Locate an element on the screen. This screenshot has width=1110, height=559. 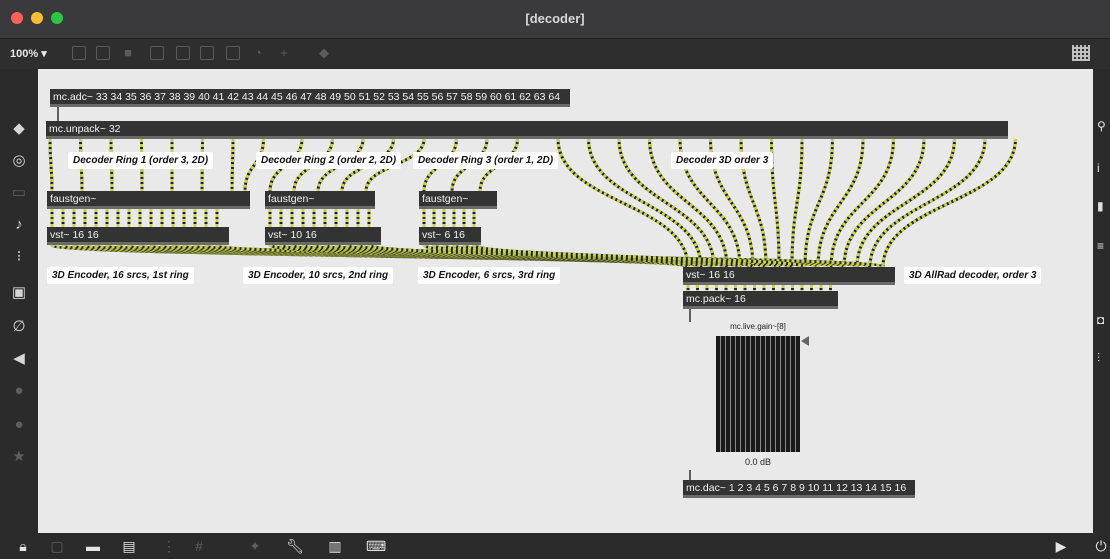
v-circle-icon: ● is located at coordinates (19, 391).